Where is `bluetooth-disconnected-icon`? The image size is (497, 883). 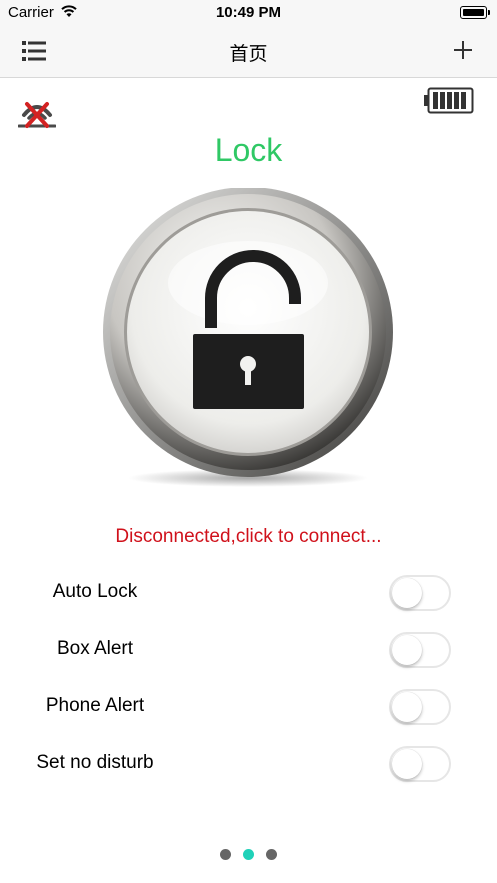 bluetooth-disconnected-icon is located at coordinates (37, 113).